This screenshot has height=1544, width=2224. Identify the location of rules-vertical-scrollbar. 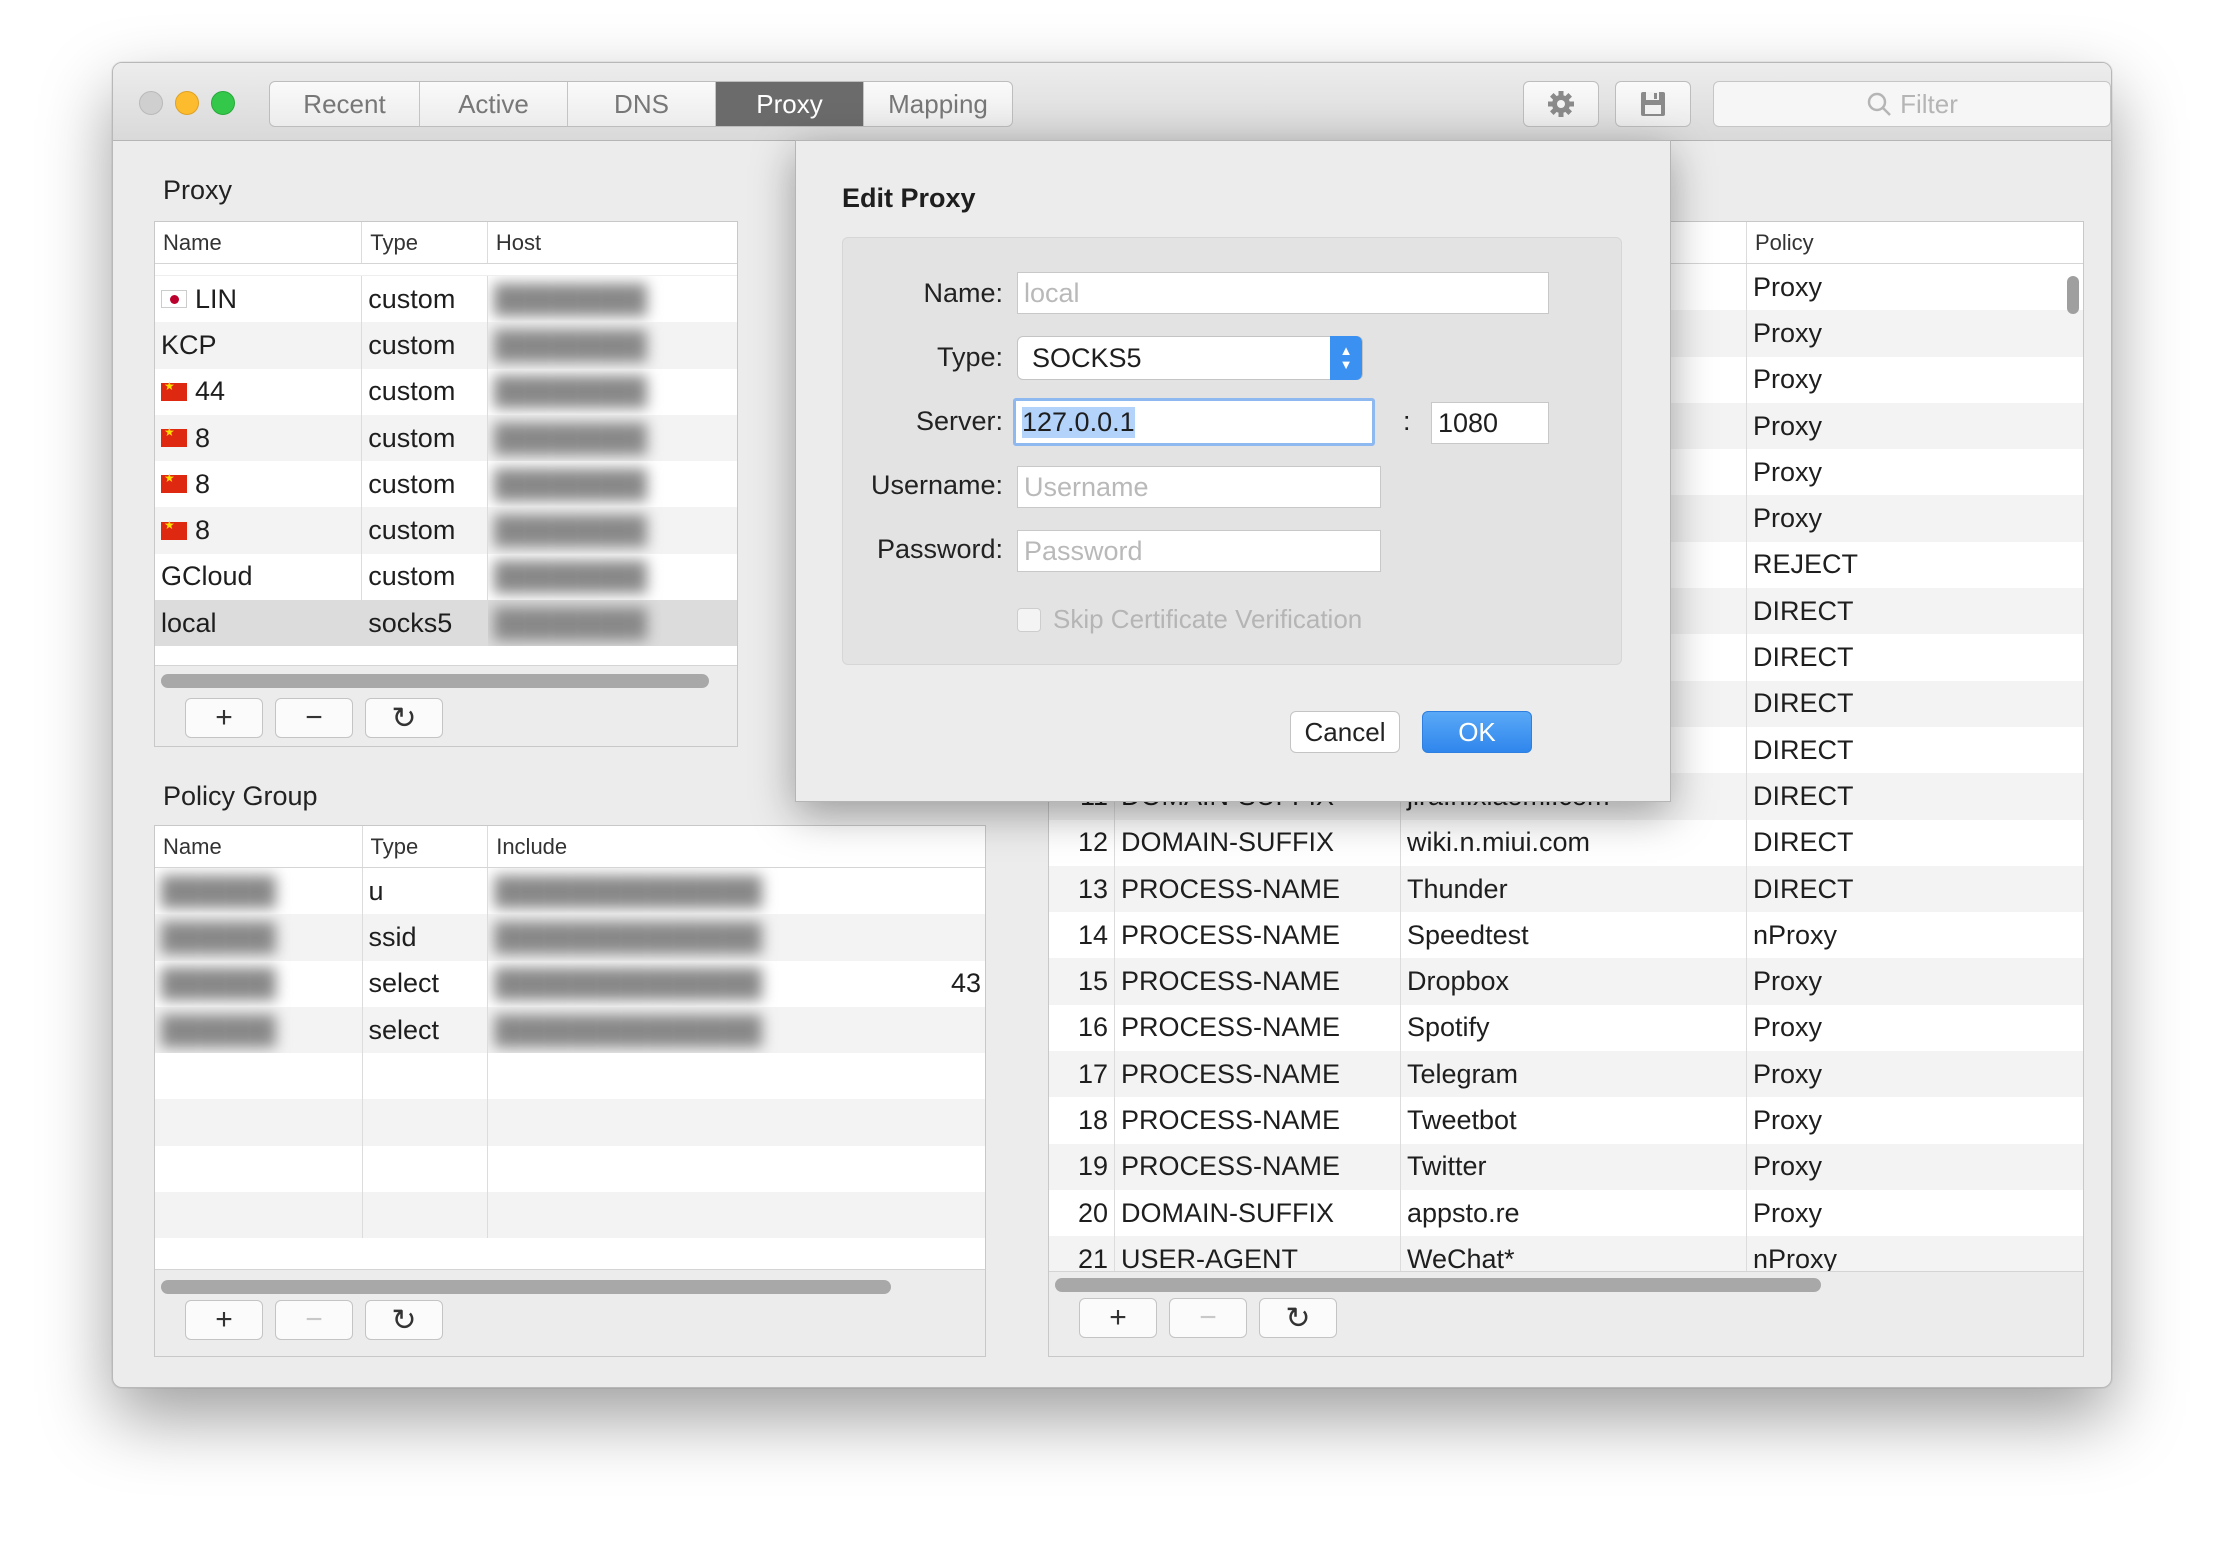
(2073, 295).